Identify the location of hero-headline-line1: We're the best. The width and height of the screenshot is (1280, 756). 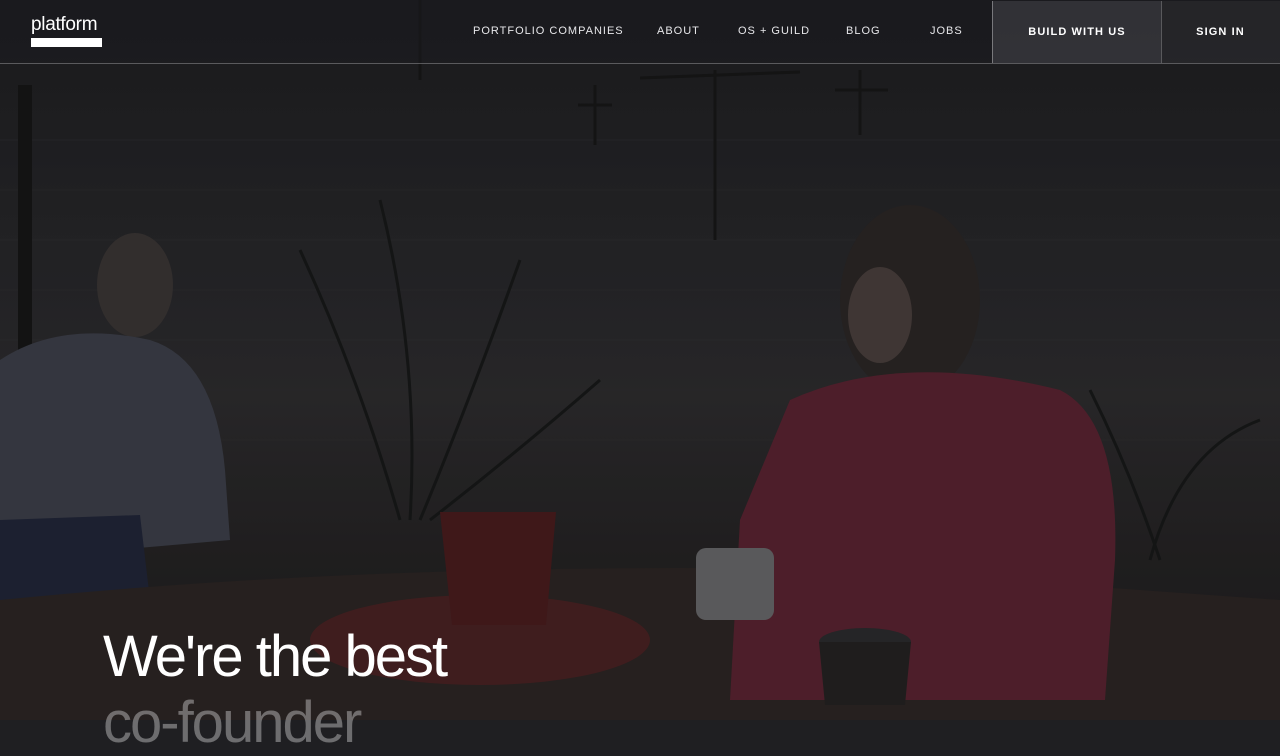
(275, 656).